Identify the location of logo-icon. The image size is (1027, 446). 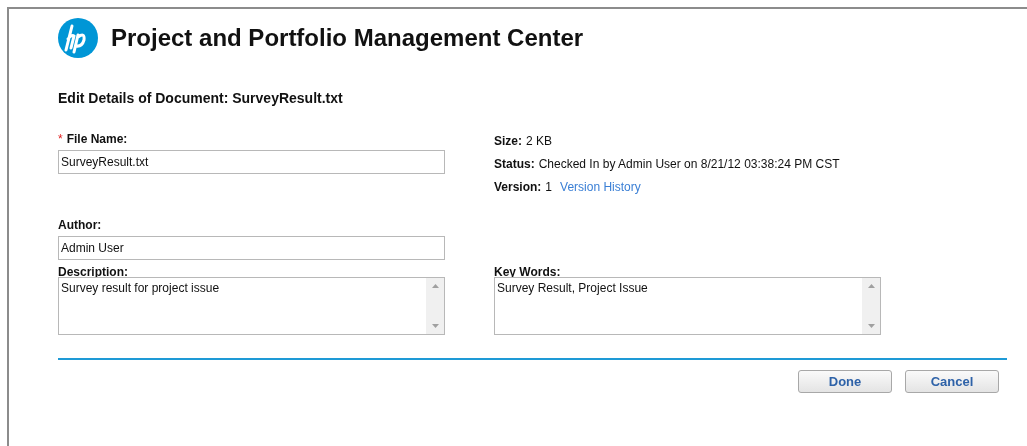
(78, 38).